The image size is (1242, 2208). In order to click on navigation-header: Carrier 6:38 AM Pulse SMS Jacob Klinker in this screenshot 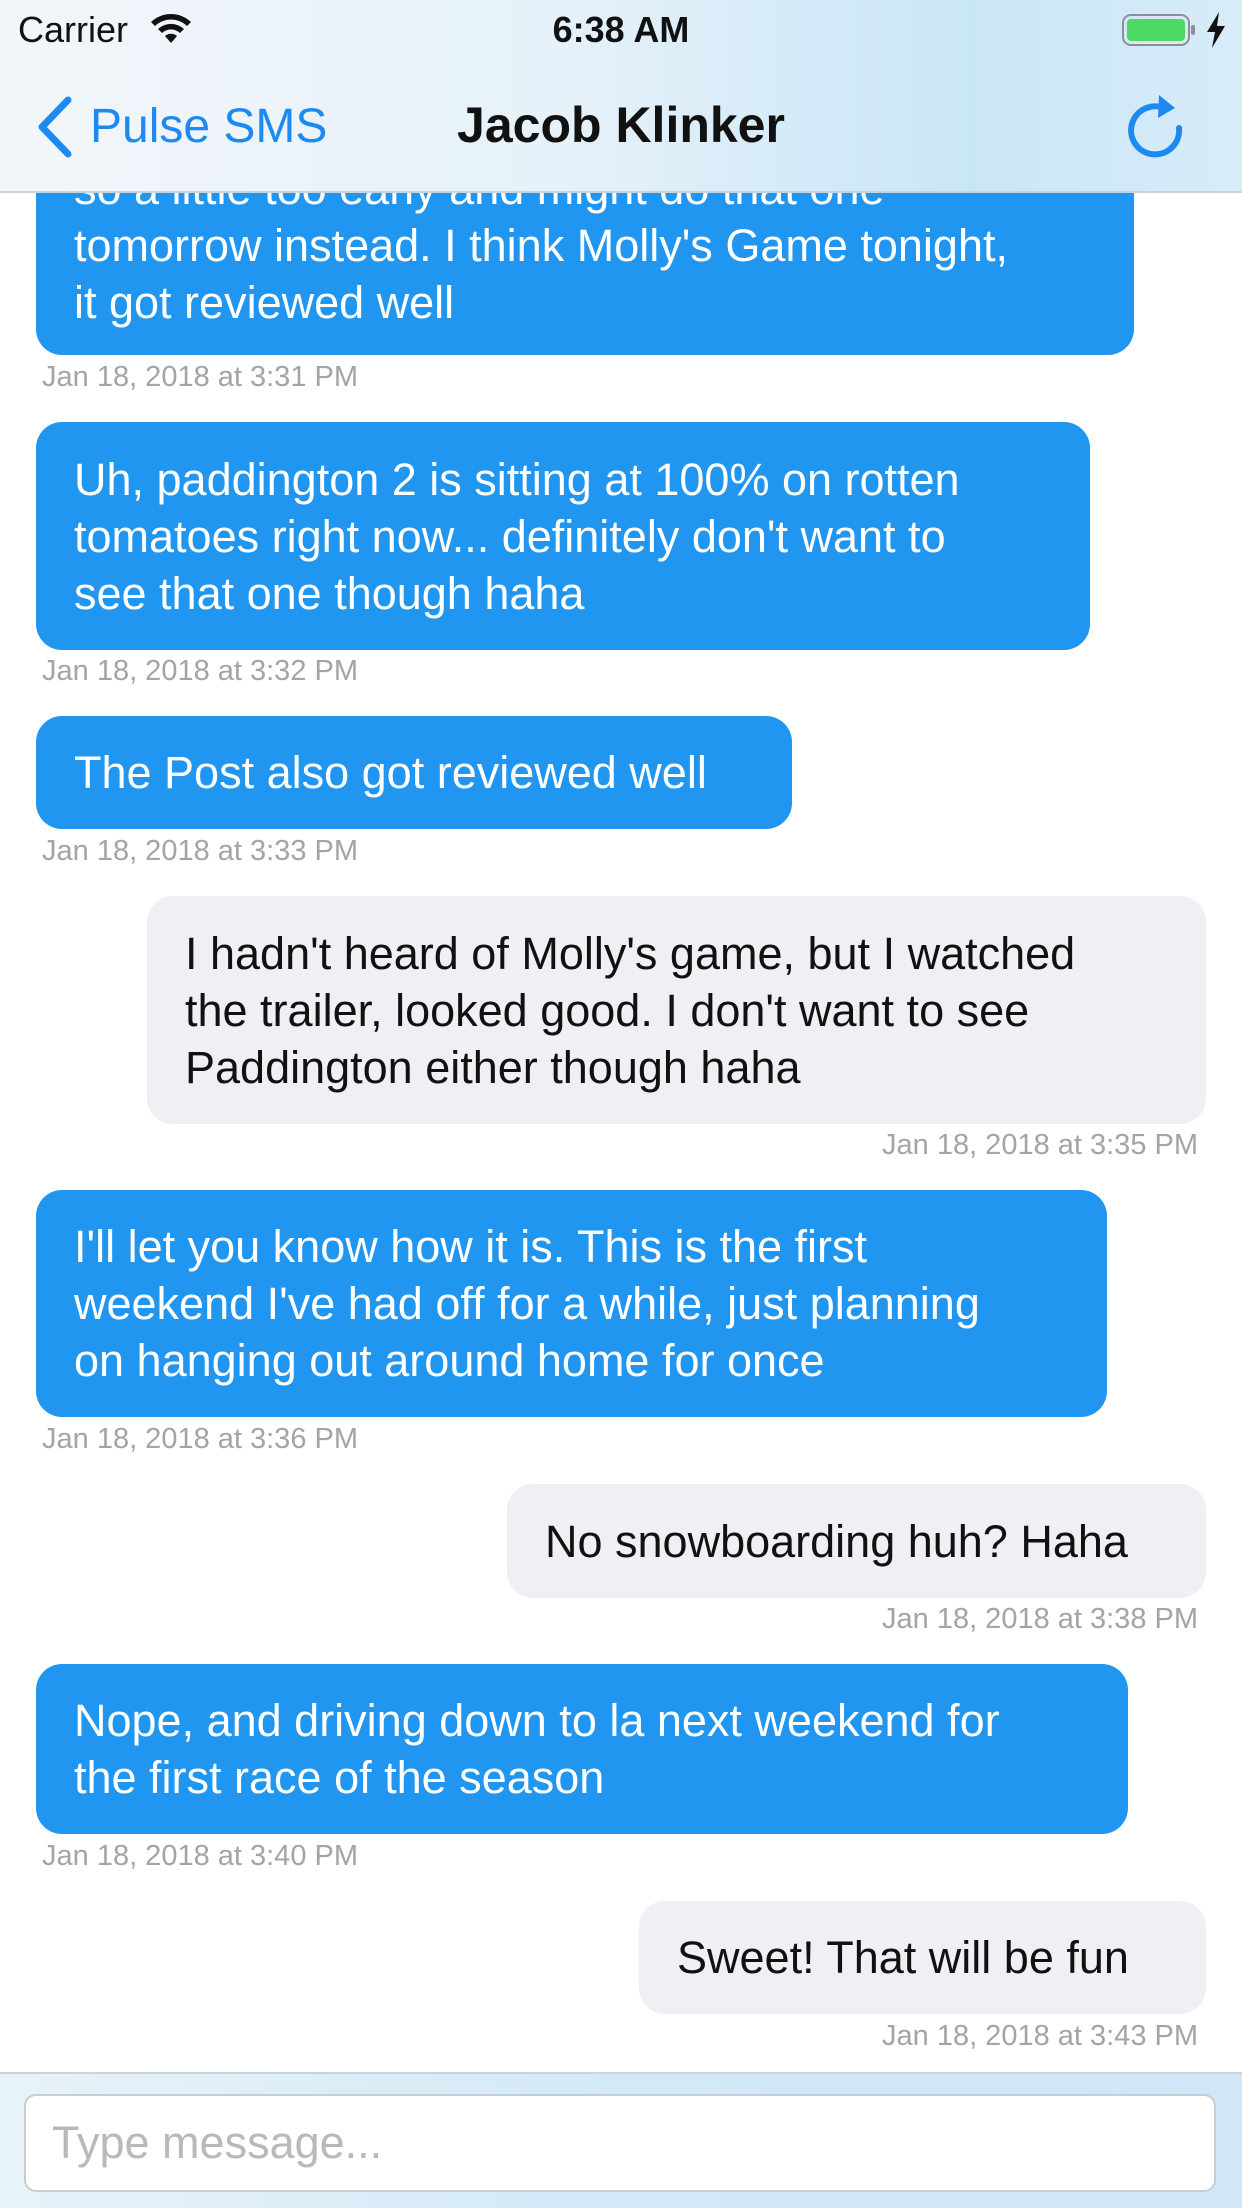, I will do `click(621, 96)`.